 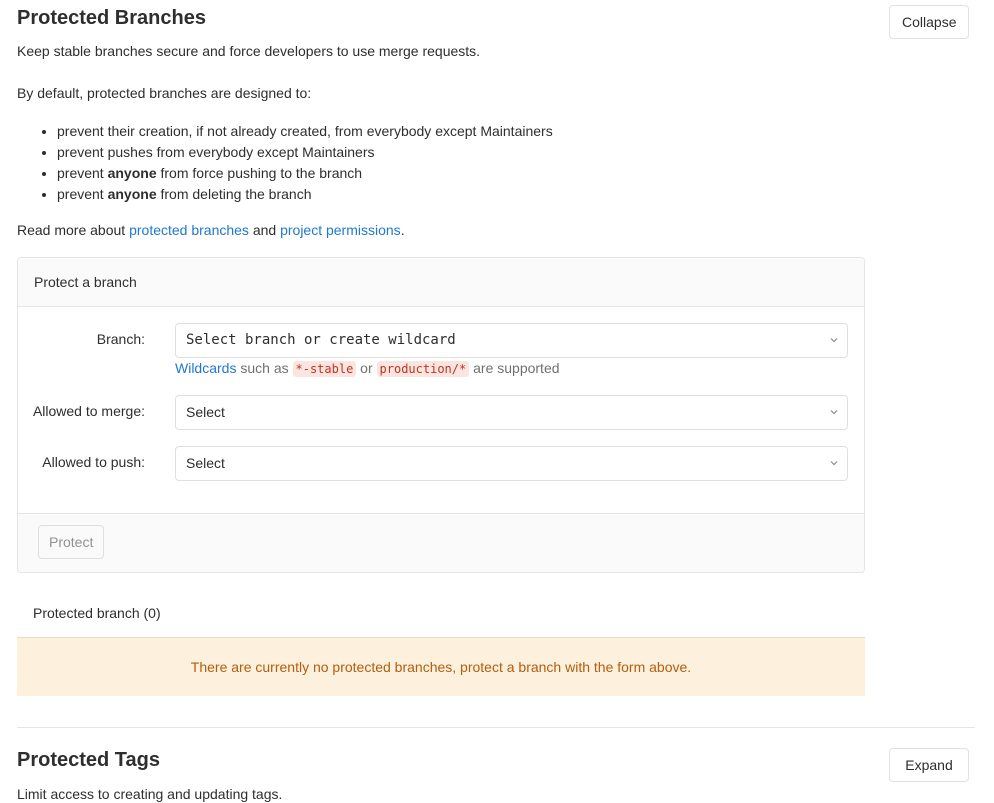 I want to click on rule-item: prevent anyone from deleting the branch, so click(x=305, y=194).